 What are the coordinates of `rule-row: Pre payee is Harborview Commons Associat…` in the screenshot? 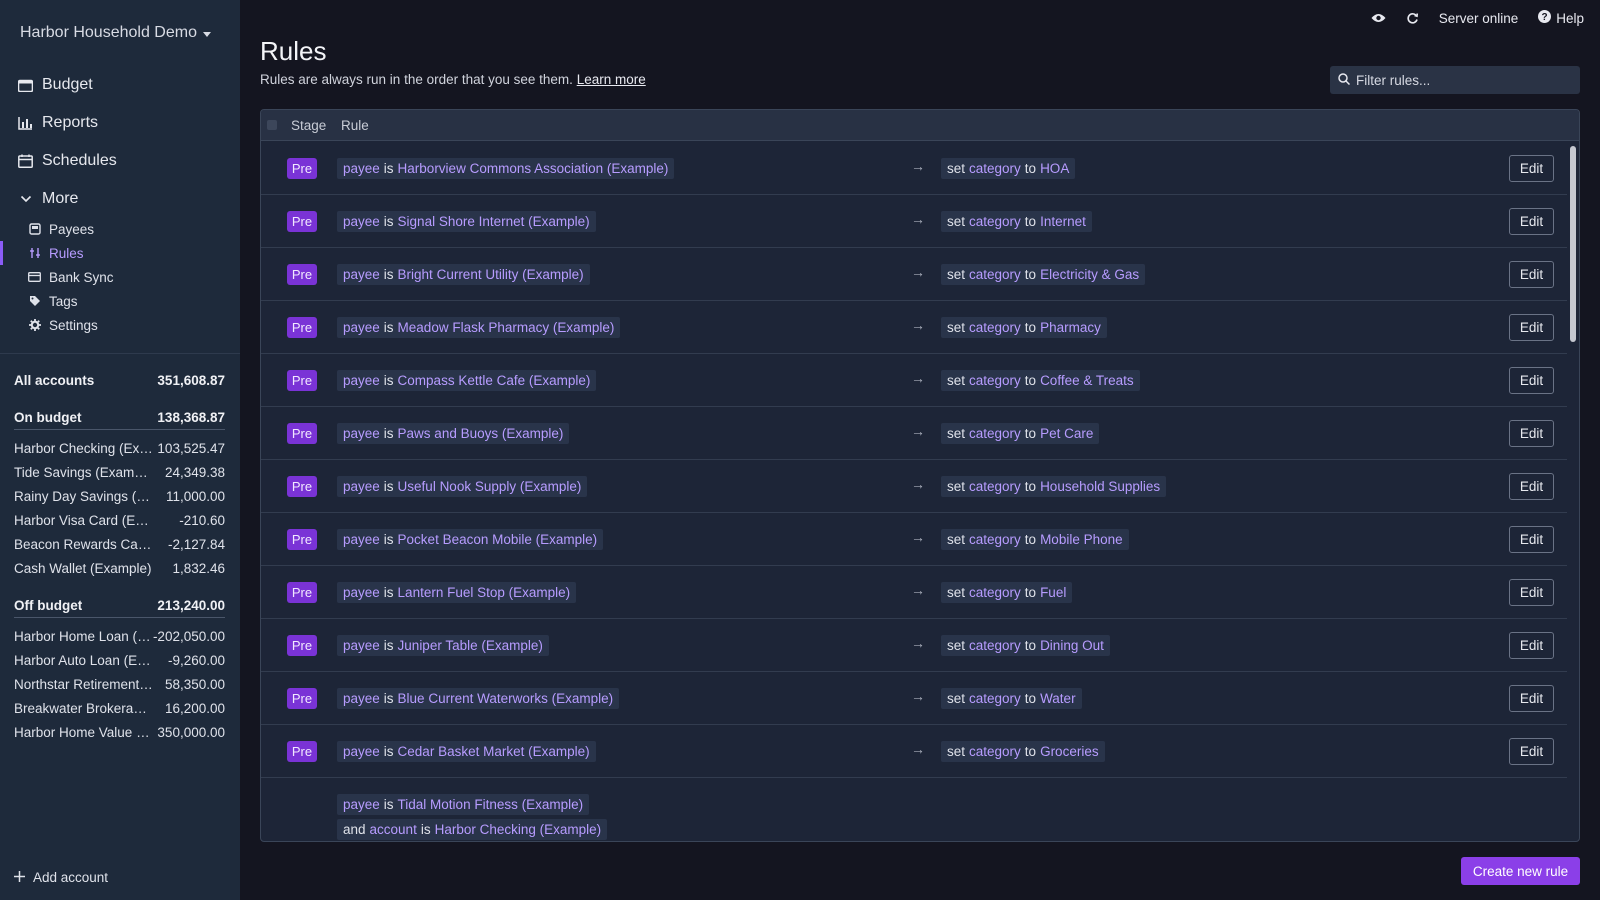 It's located at (914, 168).